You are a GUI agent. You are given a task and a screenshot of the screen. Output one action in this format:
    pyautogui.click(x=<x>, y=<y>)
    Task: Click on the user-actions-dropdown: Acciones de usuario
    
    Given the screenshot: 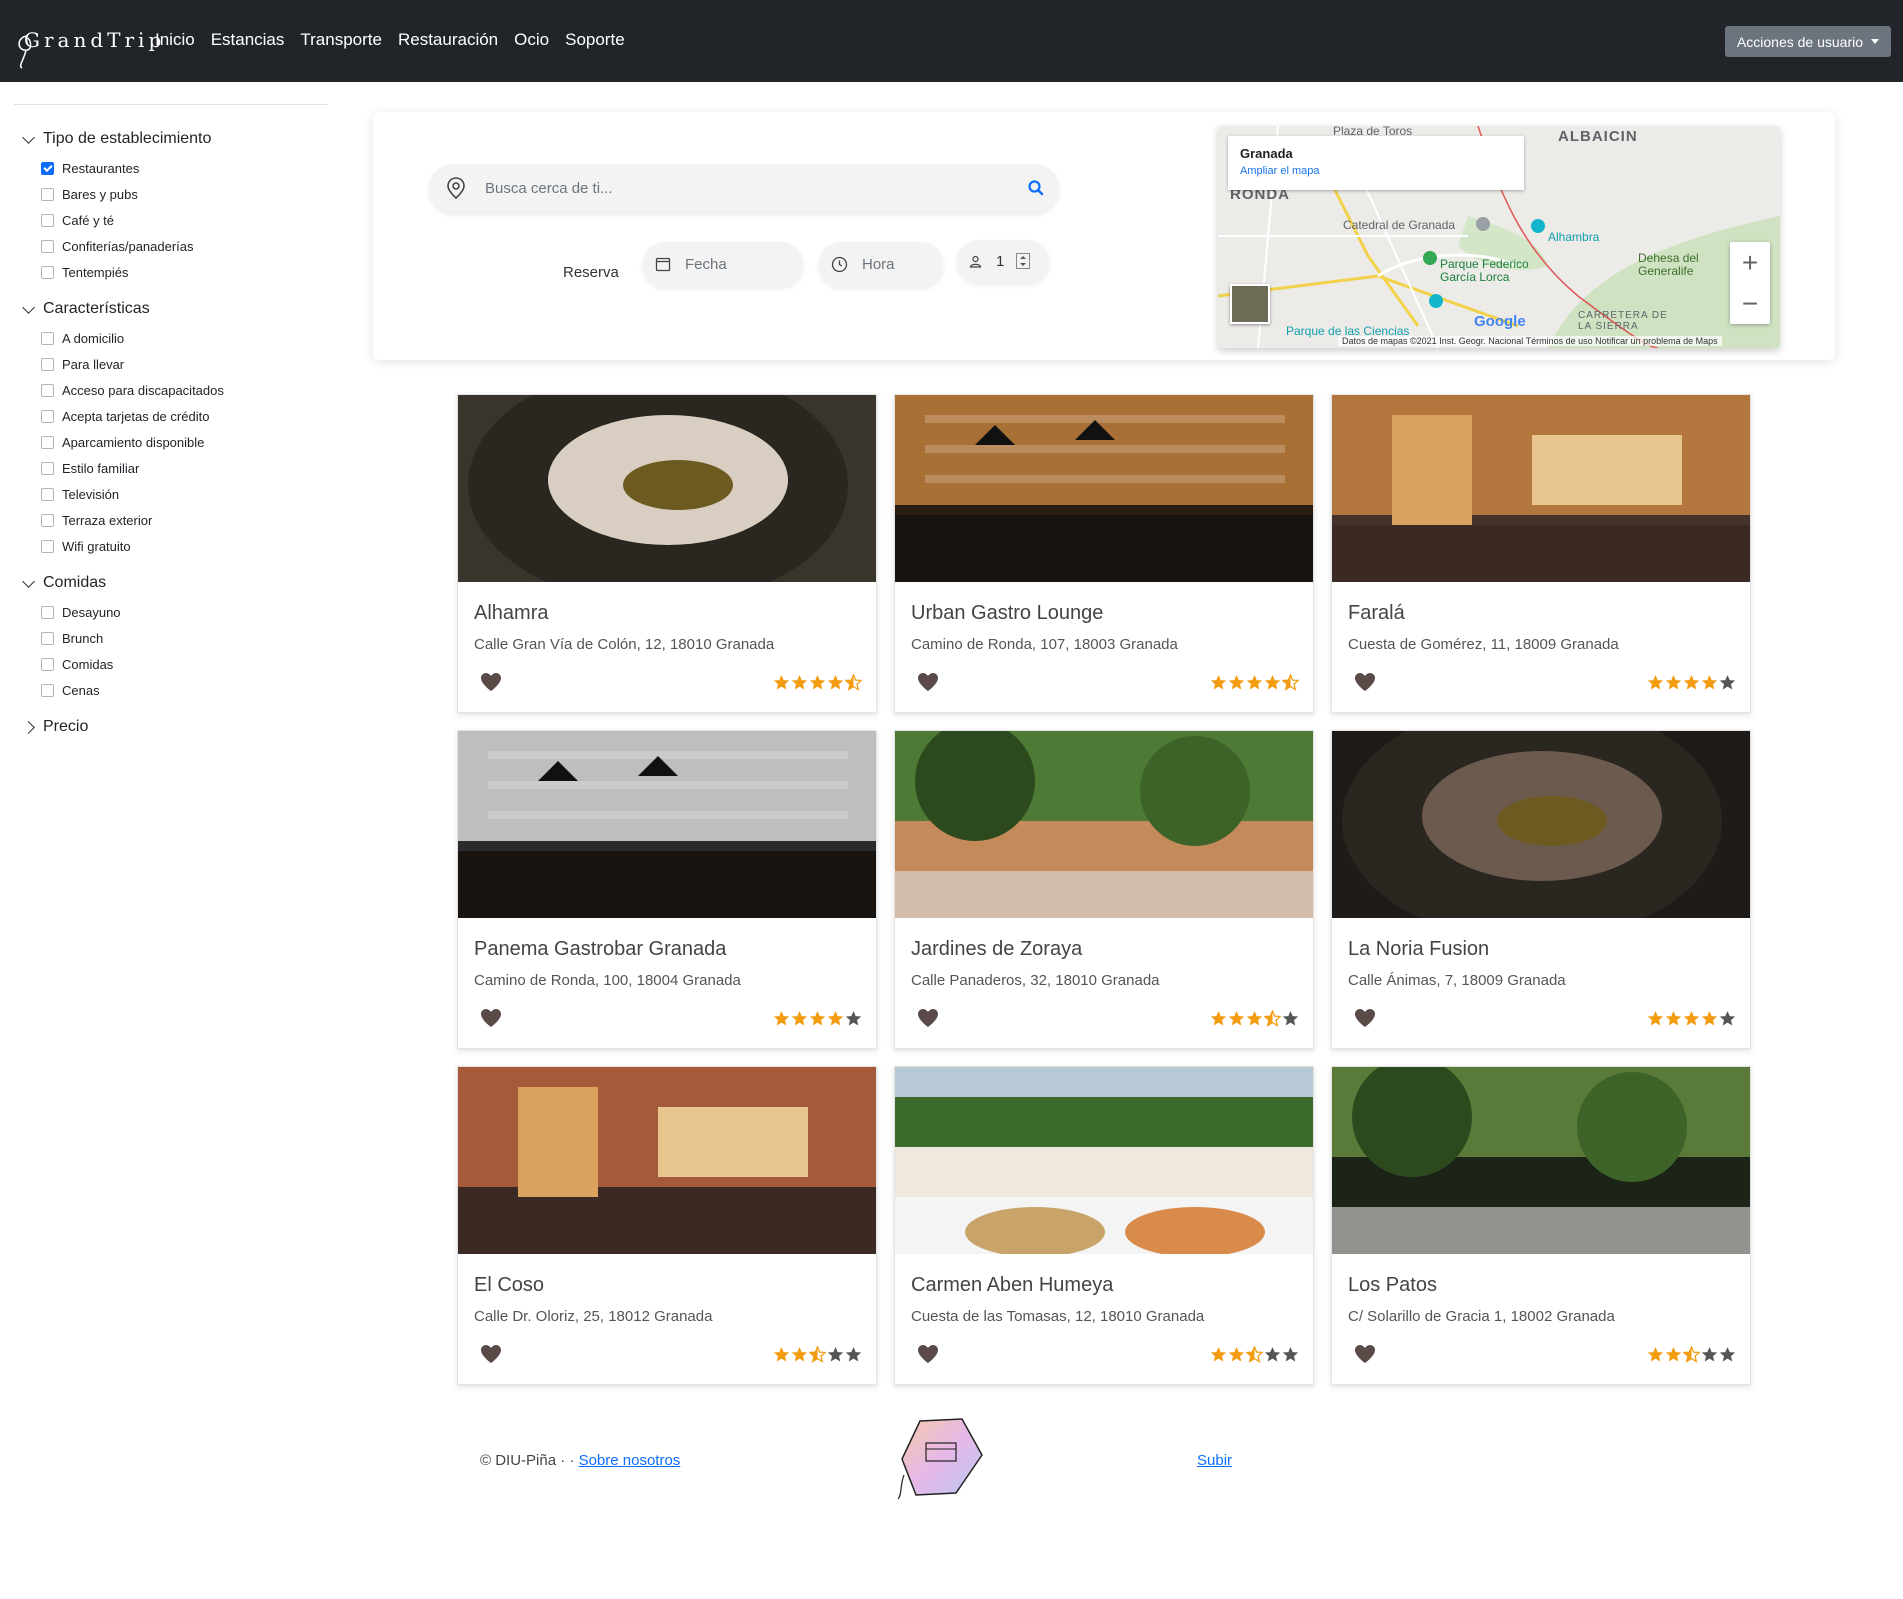 What is the action you would take?
    pyautogui.click(x=1807, y=41)
    